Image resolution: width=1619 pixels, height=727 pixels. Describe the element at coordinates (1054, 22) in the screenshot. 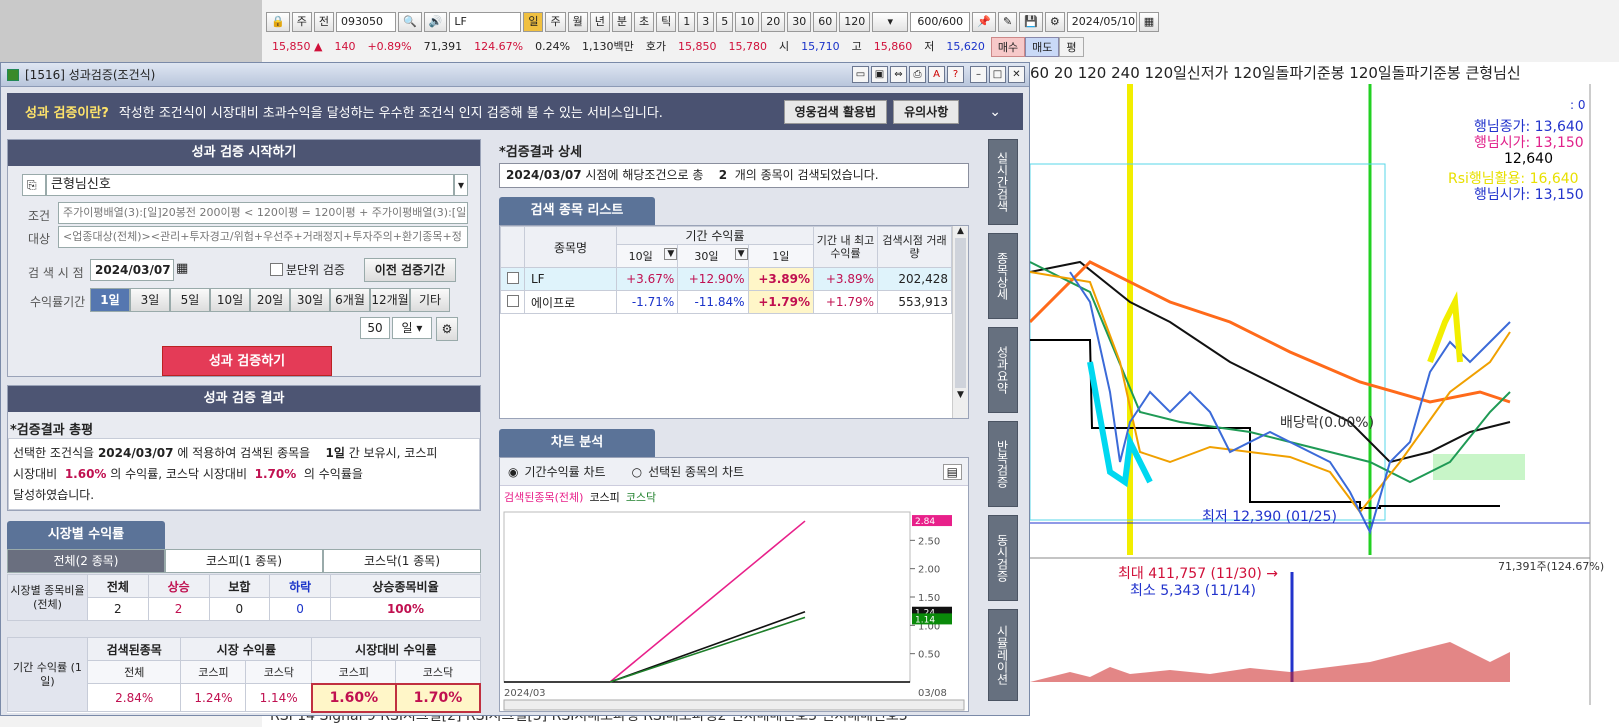

I see `gear-icon: ⚙` at that location.